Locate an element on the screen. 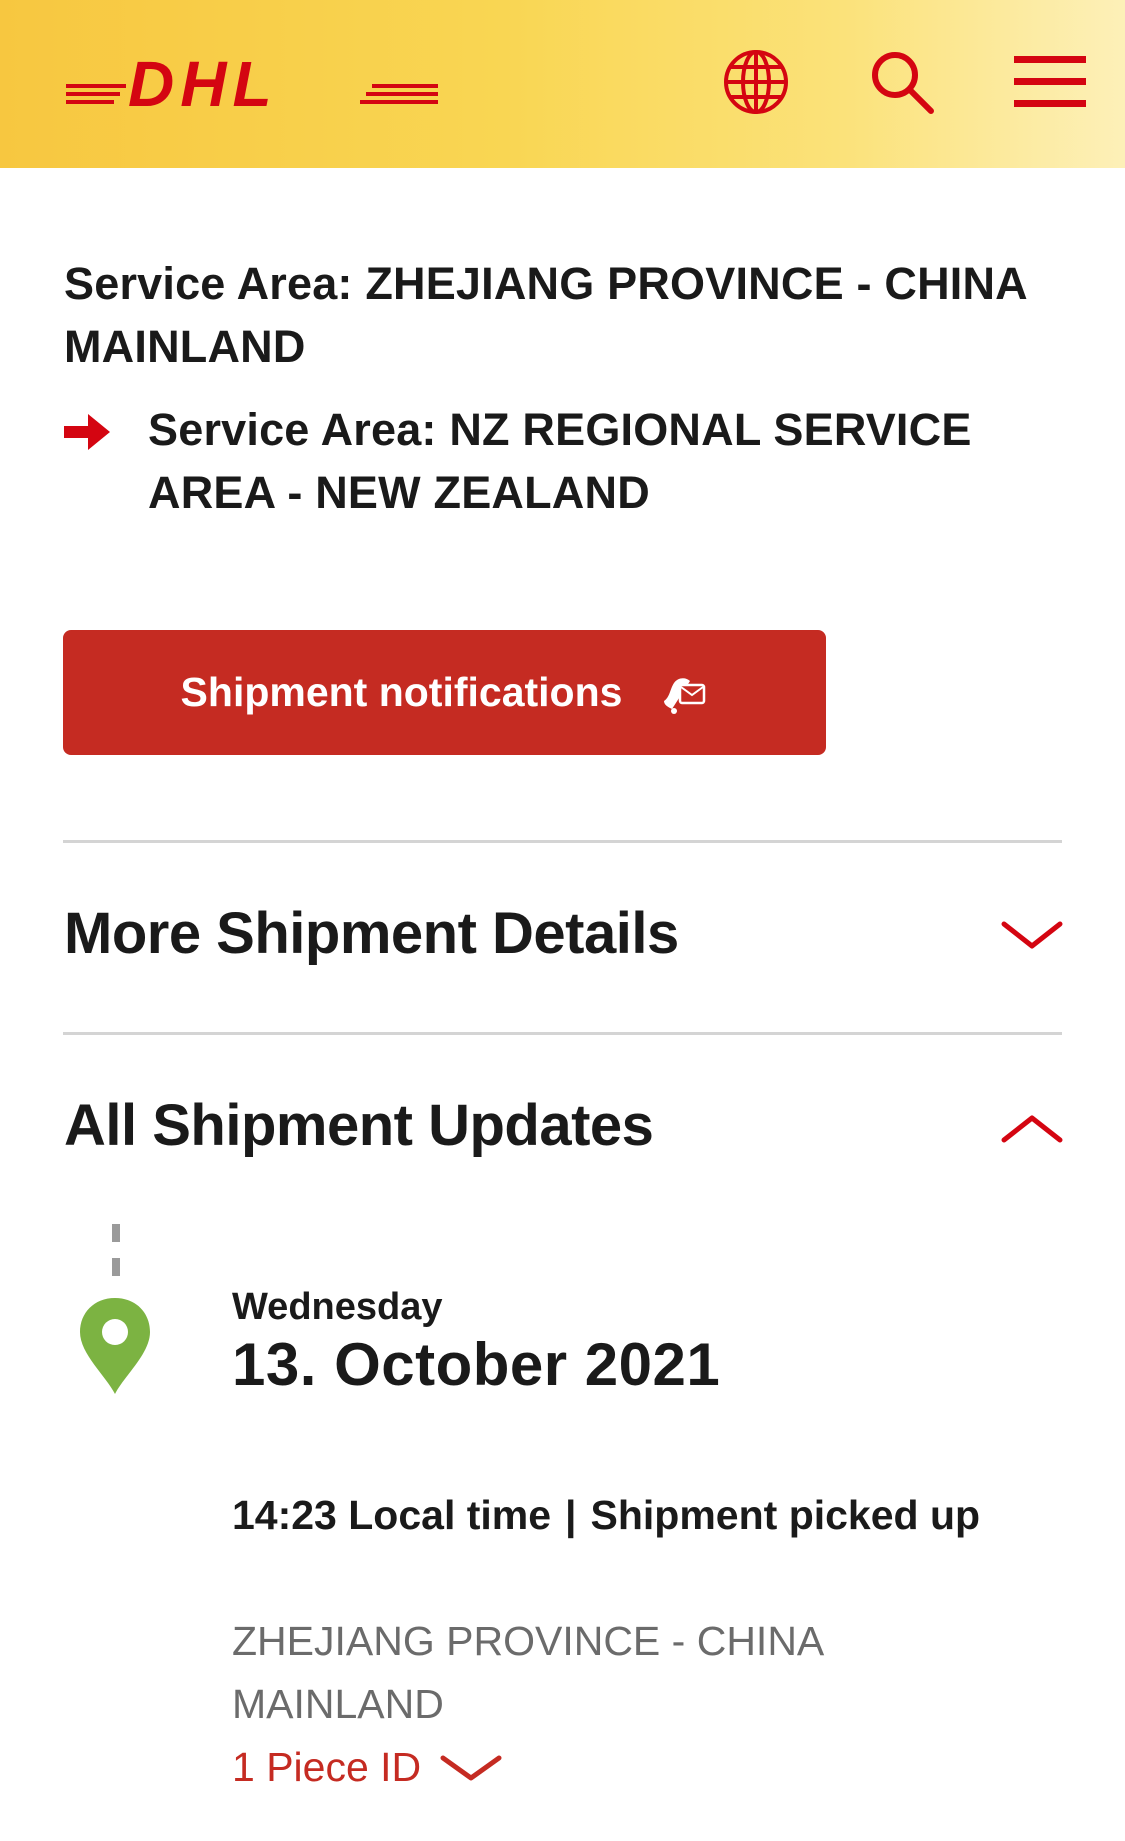 The image size is (1125, 1841). all-shipment-updates-toggle: All Shipment Updates is located at coordinates (359, 1125).